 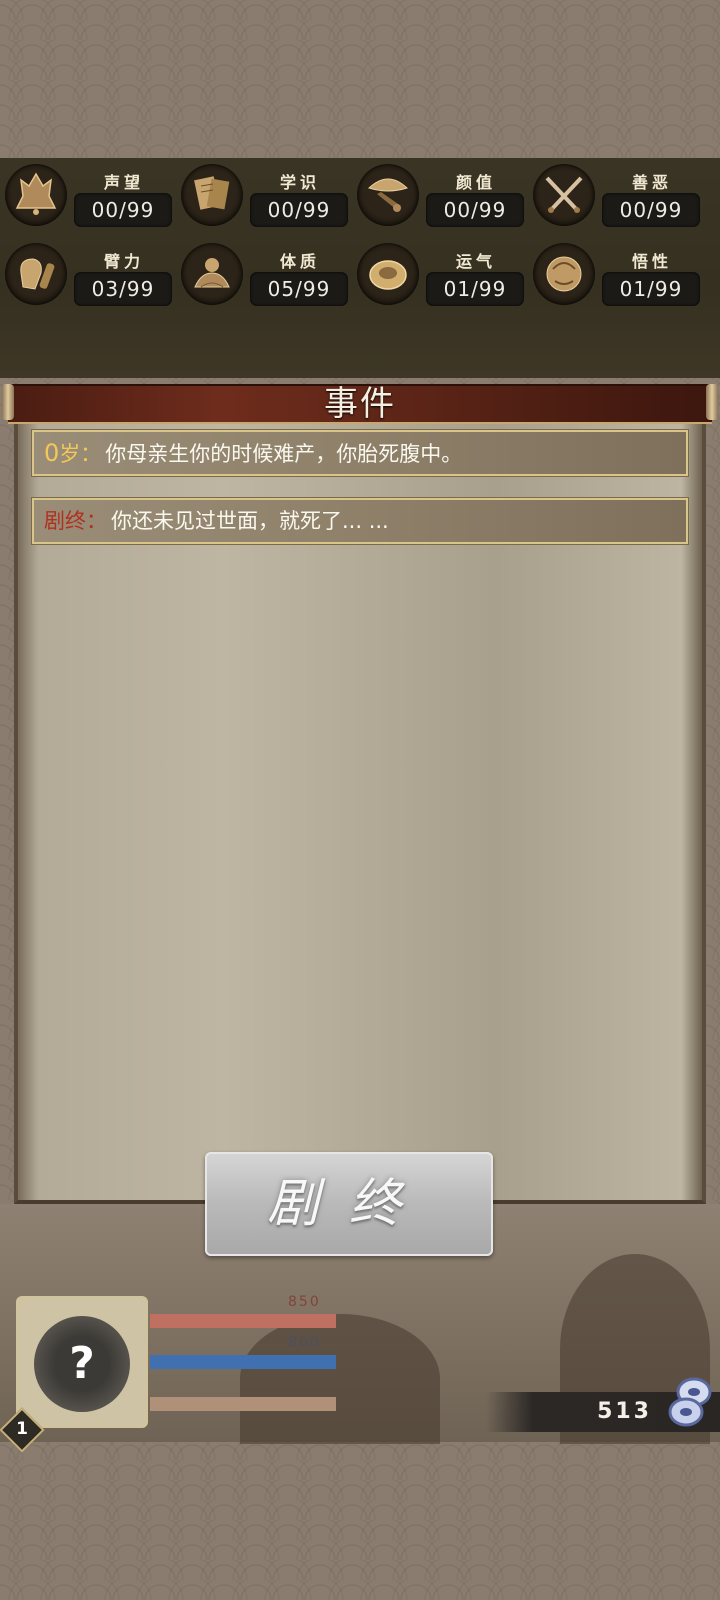 I want to click on event-log-title: 事件, so click(x=360, y=404).